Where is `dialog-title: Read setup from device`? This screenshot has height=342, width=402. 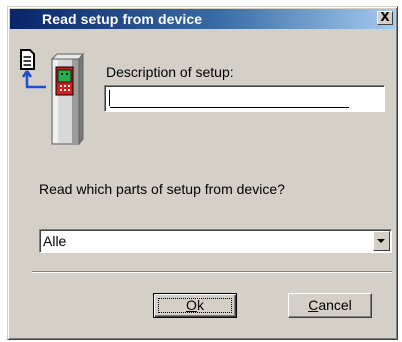 dialog-title: Read setup from device is located at coordinates (122, 19).